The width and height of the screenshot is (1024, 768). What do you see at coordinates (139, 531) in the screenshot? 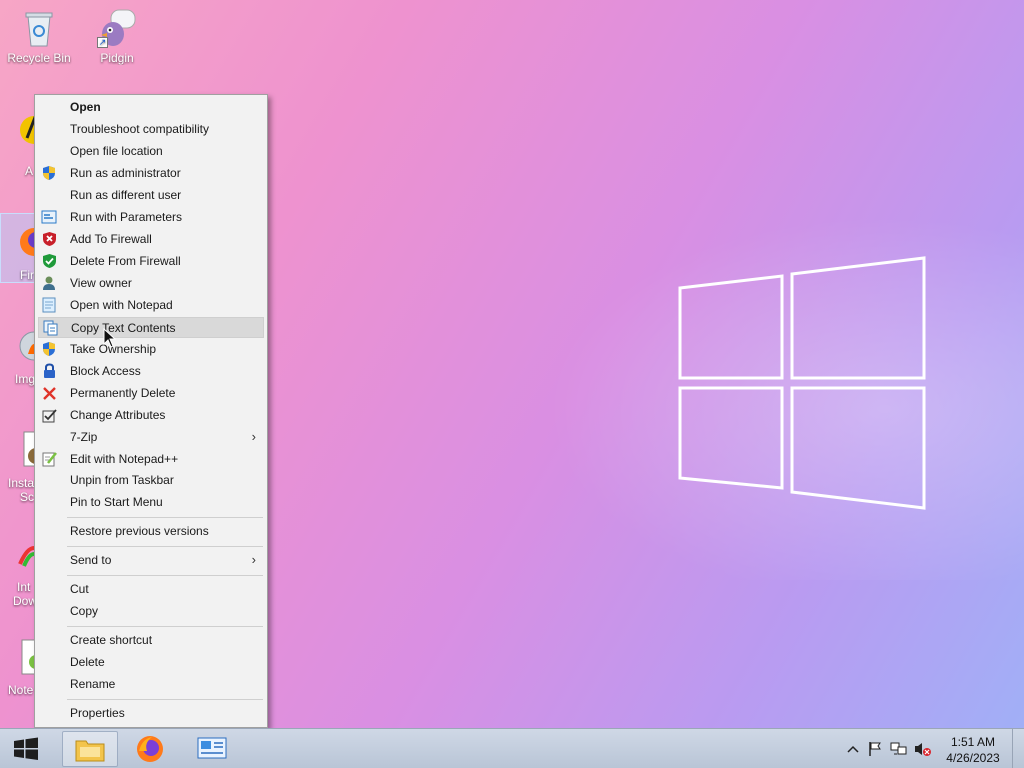
I see `menu-item-label: Restore previous versions` at bounding box center [139, 531].